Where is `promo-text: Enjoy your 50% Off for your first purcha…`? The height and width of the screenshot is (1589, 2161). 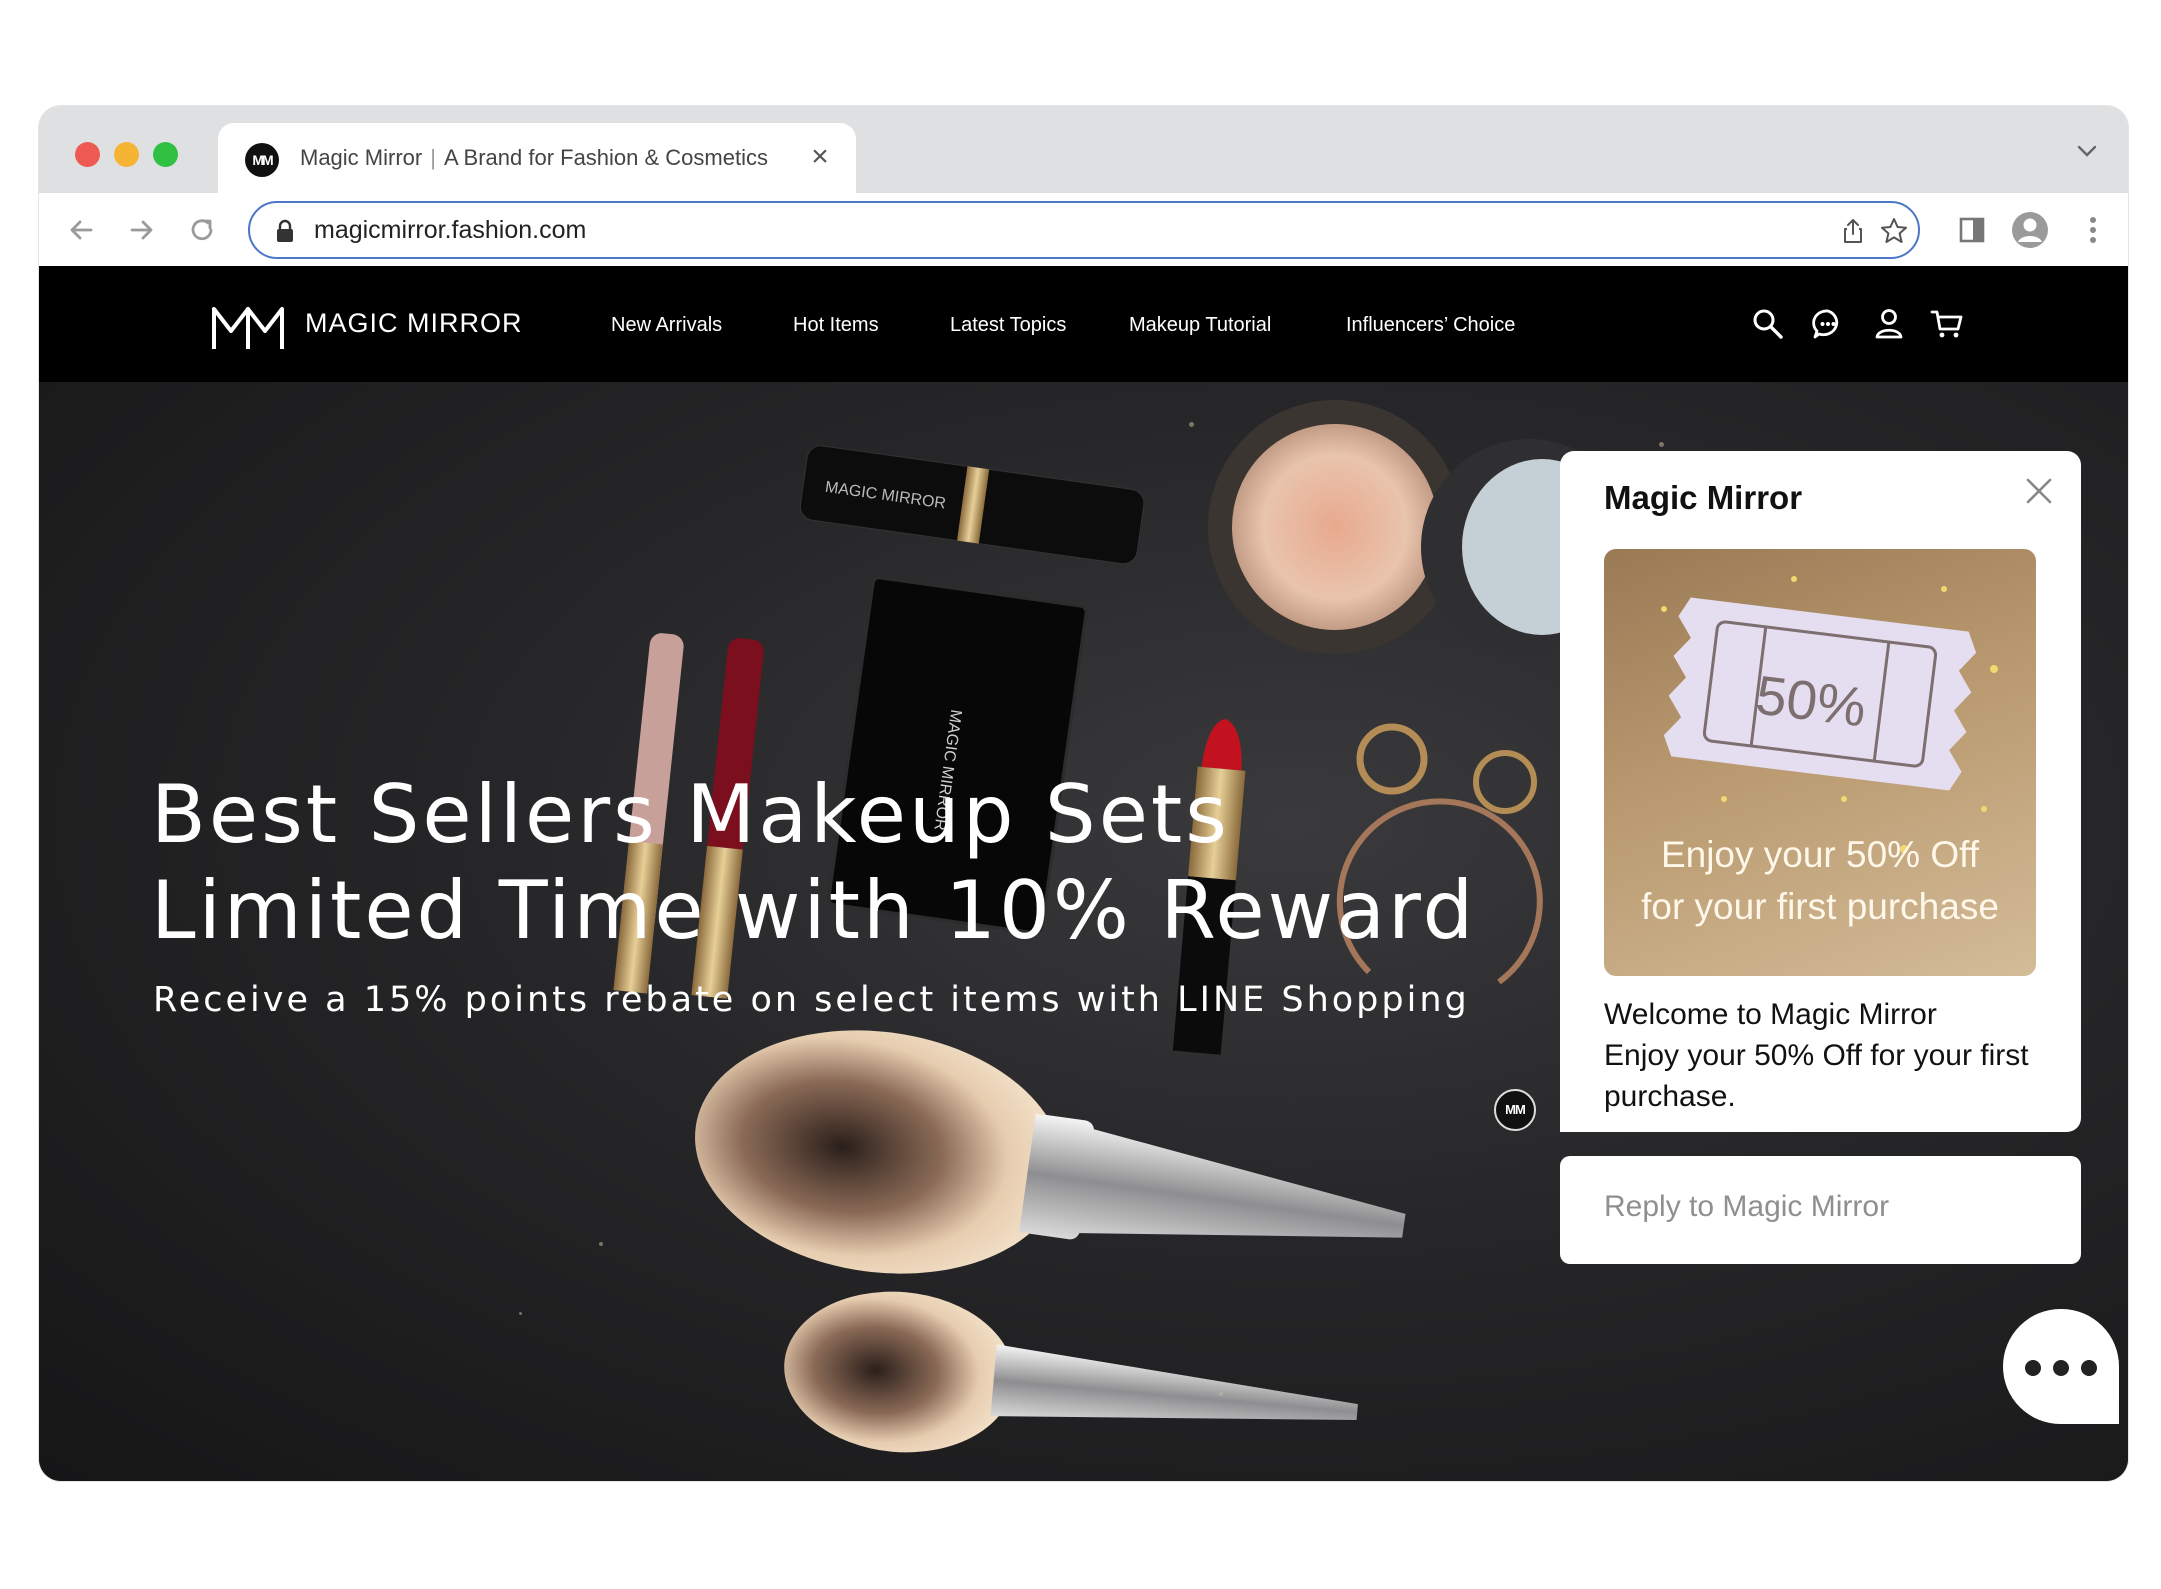
promo-text: Enjoy your 50% Off for your first purcha… is located at coordinates (1820, 881).